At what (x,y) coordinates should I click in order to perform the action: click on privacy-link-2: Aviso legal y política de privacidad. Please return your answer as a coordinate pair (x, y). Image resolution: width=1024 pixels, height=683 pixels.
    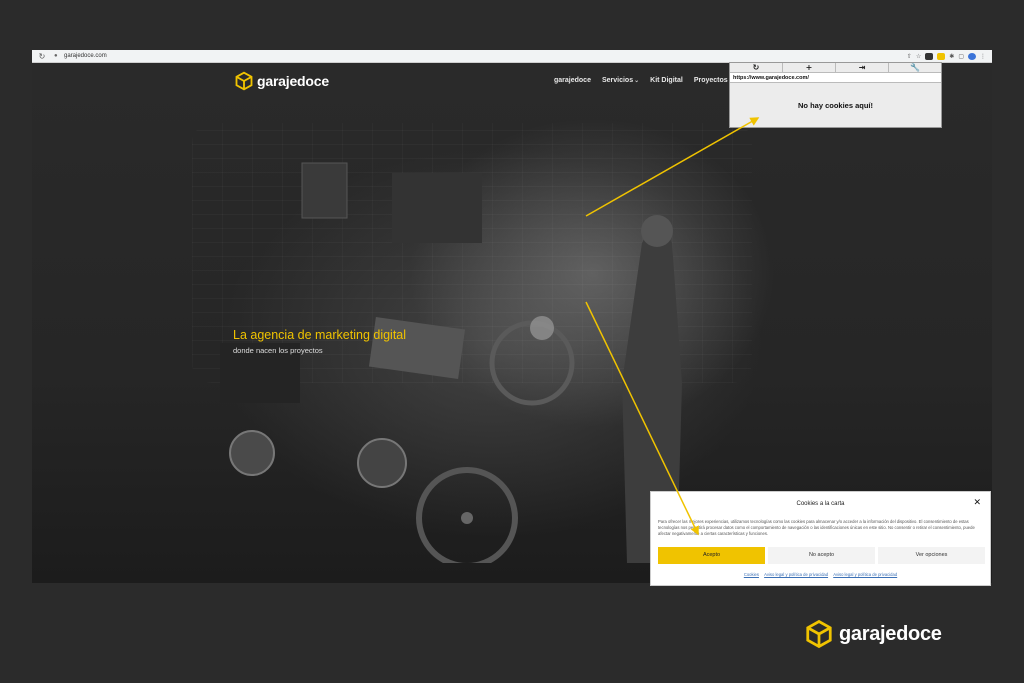
    Looking at the image, I should click on (865, 574).